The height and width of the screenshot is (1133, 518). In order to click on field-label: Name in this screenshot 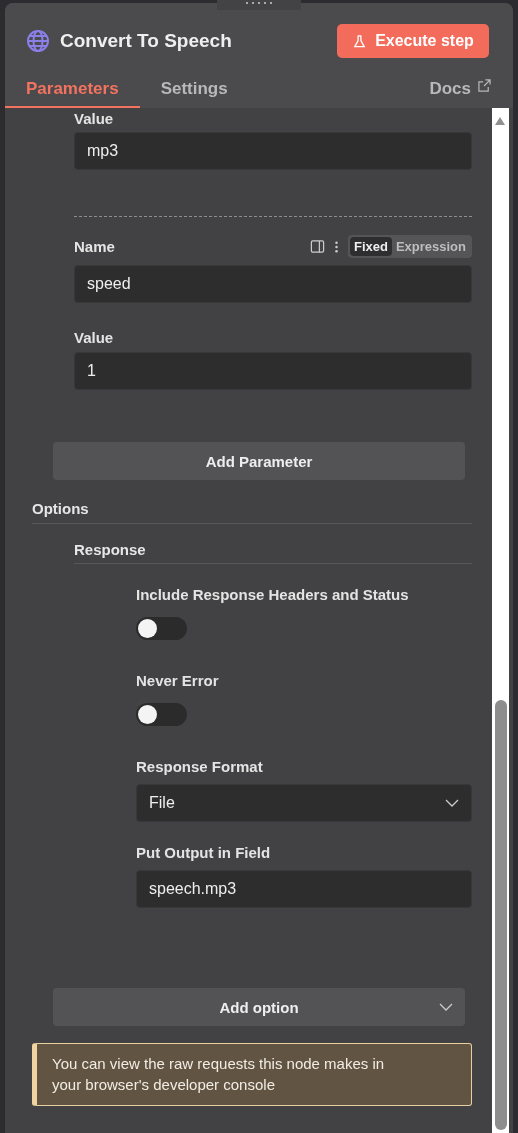, I will do `click(94, 246)`.